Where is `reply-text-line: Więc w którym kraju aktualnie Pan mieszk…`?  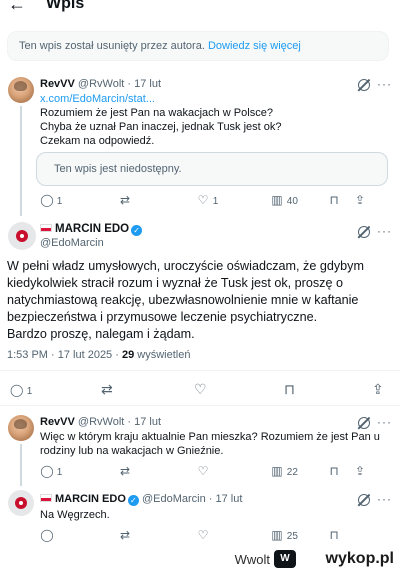 reply-text-line: Więc w którym kraju aktualnie Pan mieszk… is located at coordinates (210, 437).